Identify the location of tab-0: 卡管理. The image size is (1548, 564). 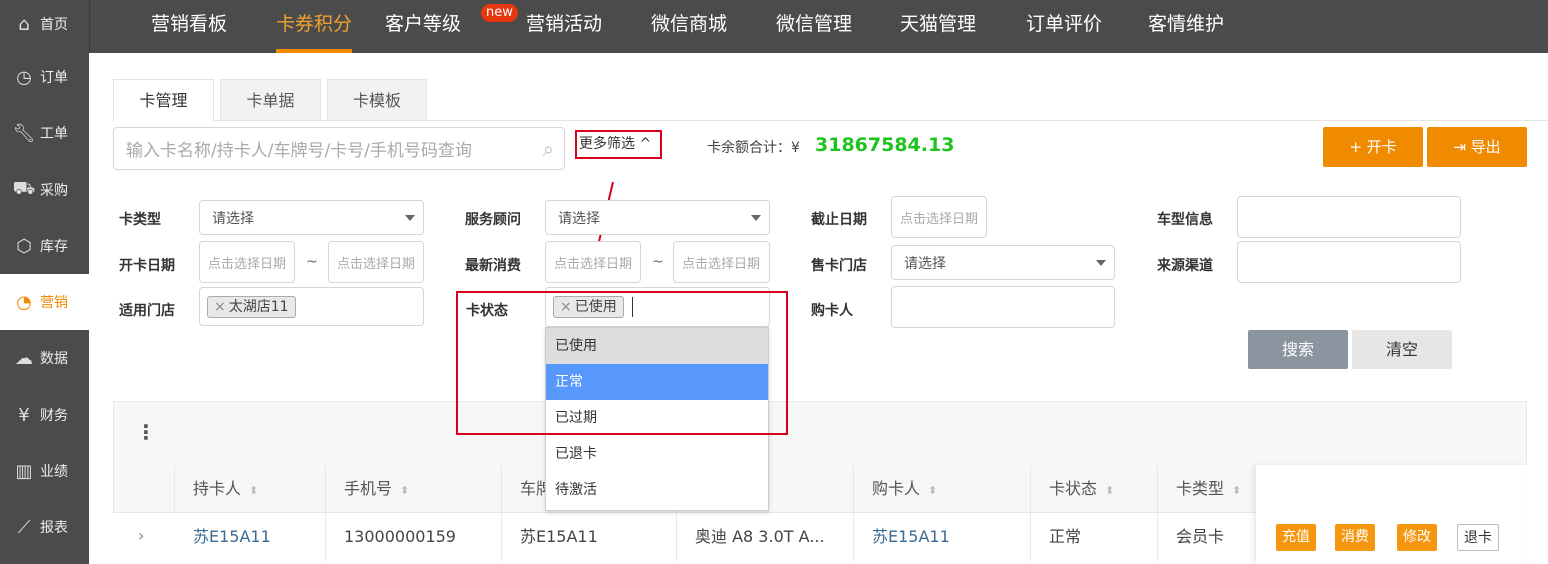
(163, 100).